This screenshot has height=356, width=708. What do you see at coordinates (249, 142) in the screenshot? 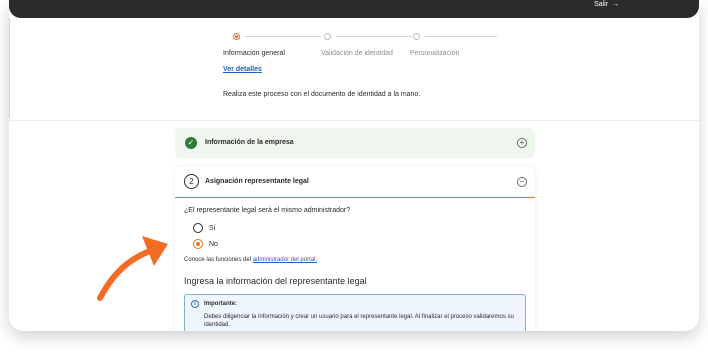
I see `company-card-title: Información de la empresa` at bounding box center [249, 142].